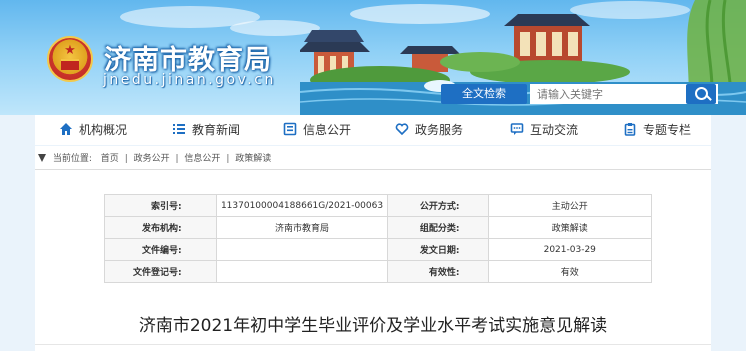  I want to click on heart-icon, so click(402, 129).